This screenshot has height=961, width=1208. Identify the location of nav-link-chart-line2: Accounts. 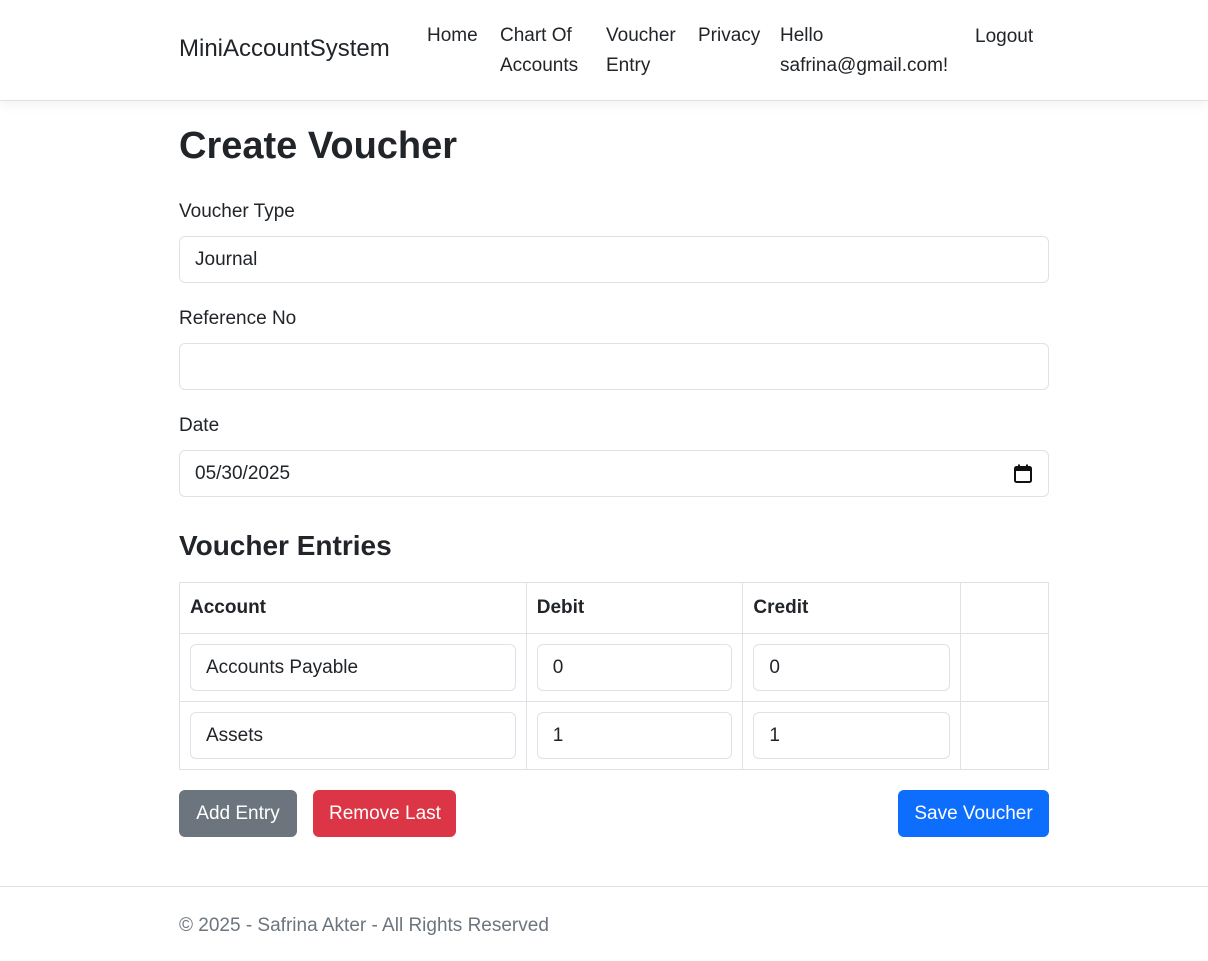
(539, 65).